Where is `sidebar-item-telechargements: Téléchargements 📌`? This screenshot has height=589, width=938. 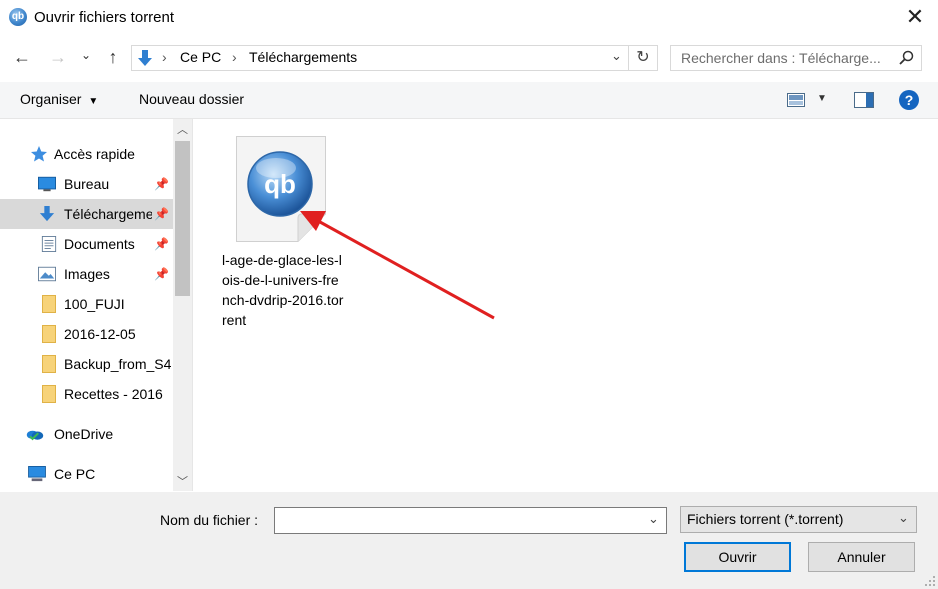
sidebar-item-telechargements: Téléchargements 📌 is located at coordinates (86, 214).